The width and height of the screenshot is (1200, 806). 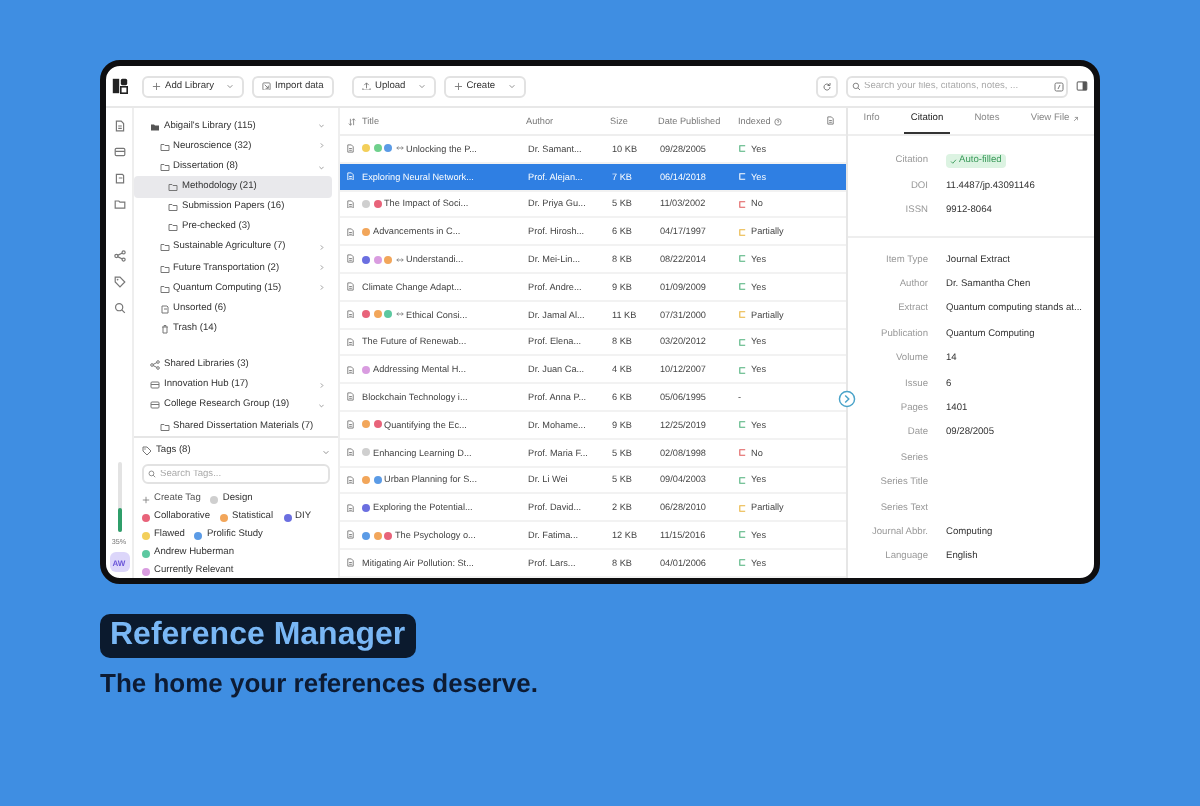 I want to click on import-icon, so click(x=267, y=86).